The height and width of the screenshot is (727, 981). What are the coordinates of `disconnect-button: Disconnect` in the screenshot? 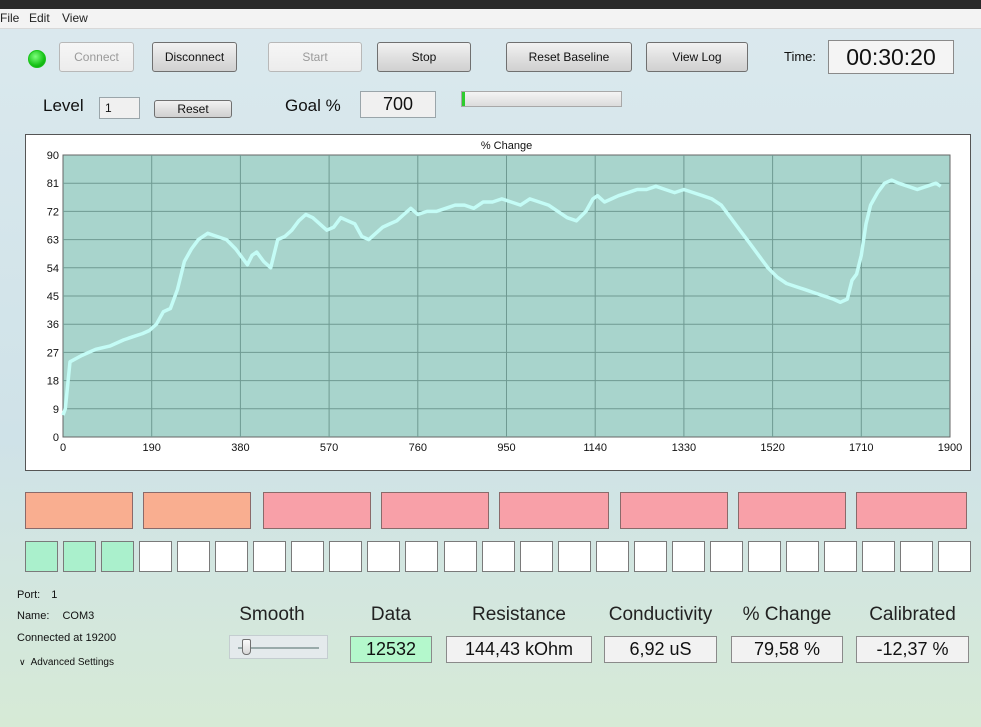 It's located at (194, 57).